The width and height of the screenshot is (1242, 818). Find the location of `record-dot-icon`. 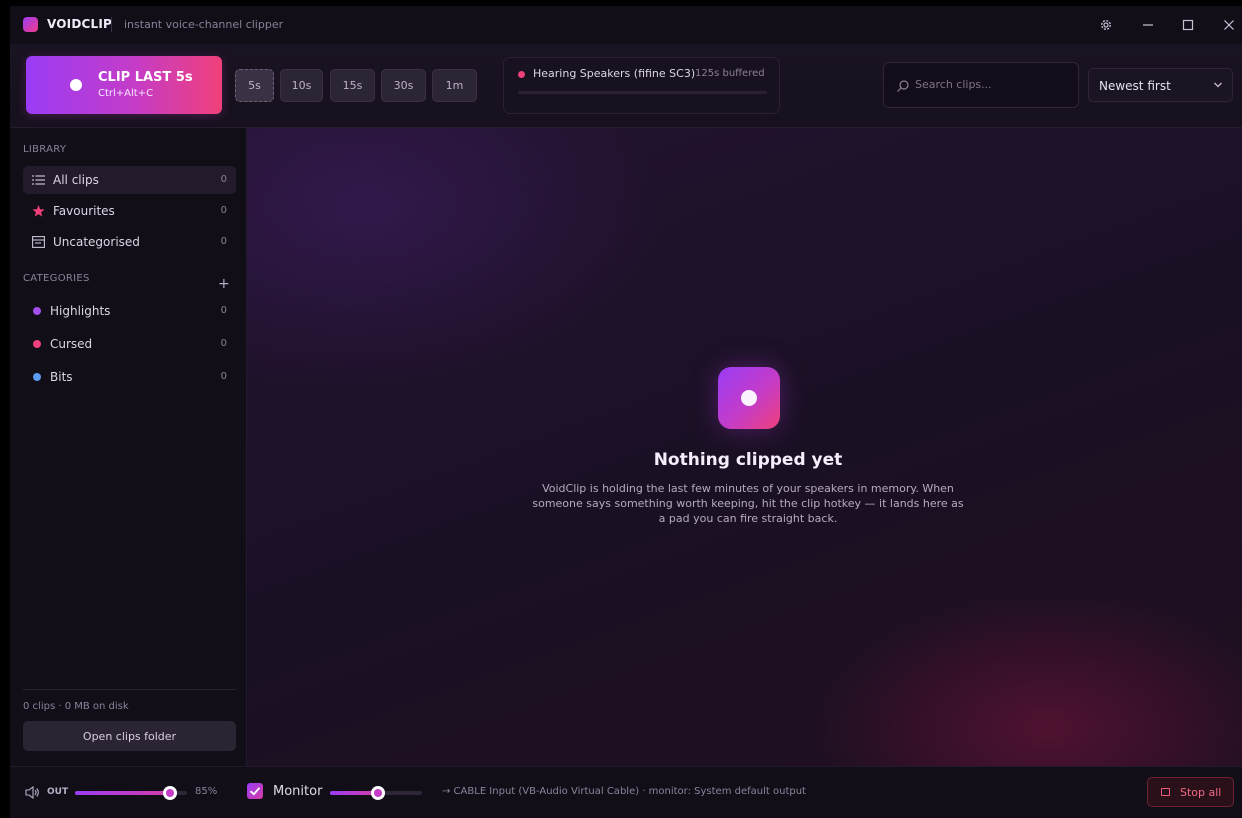

record-dot-icon is located at coordinates (749, 398).